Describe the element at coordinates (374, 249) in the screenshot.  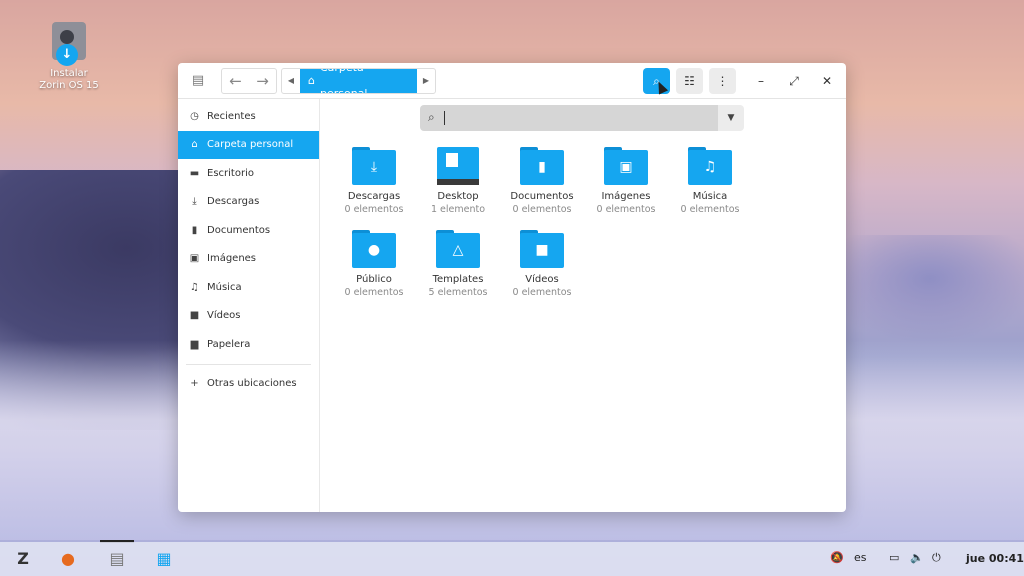
I see `folder-person-icon: ●` at that location.